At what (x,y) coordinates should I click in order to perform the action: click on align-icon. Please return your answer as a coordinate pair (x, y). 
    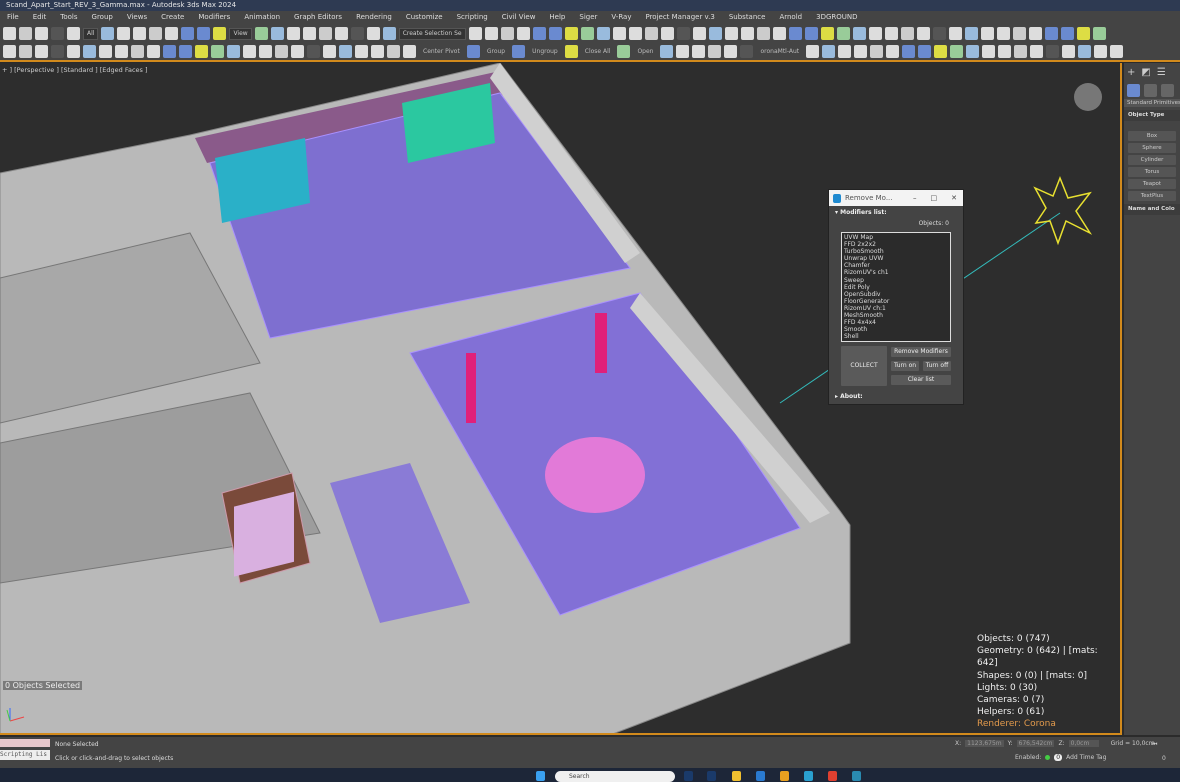
    Looking at the image, I should click on (341, 33).